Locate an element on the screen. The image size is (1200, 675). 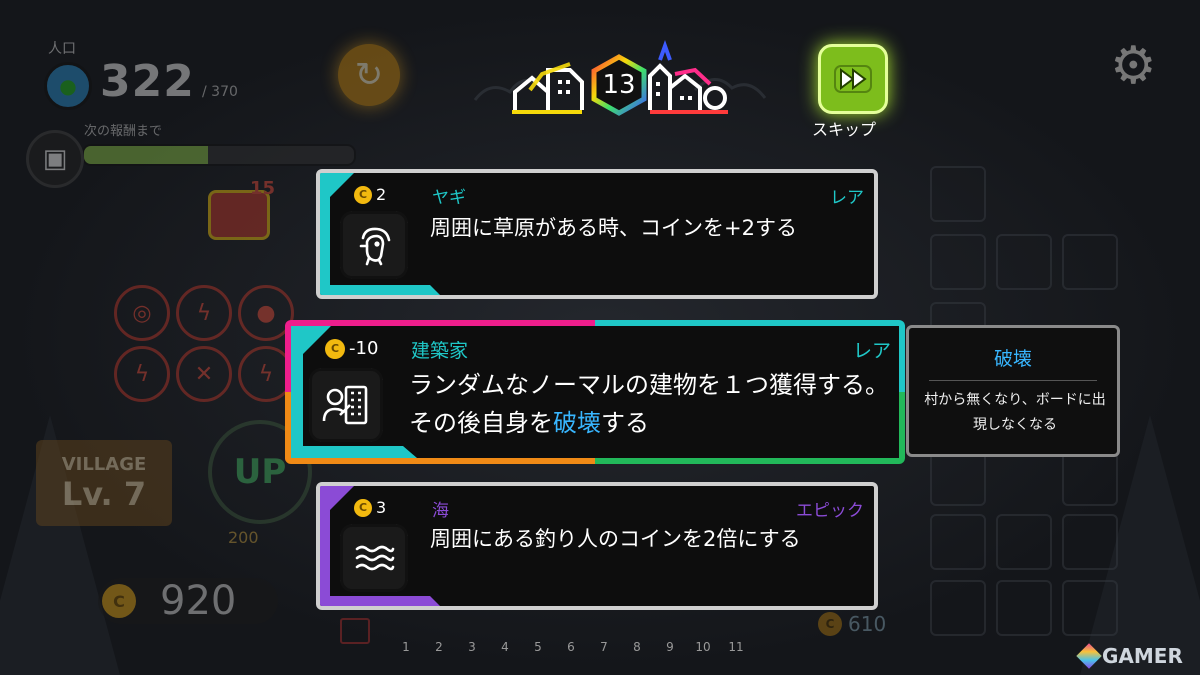
gamer-logo-icon is located at coordinates (1089, 656).